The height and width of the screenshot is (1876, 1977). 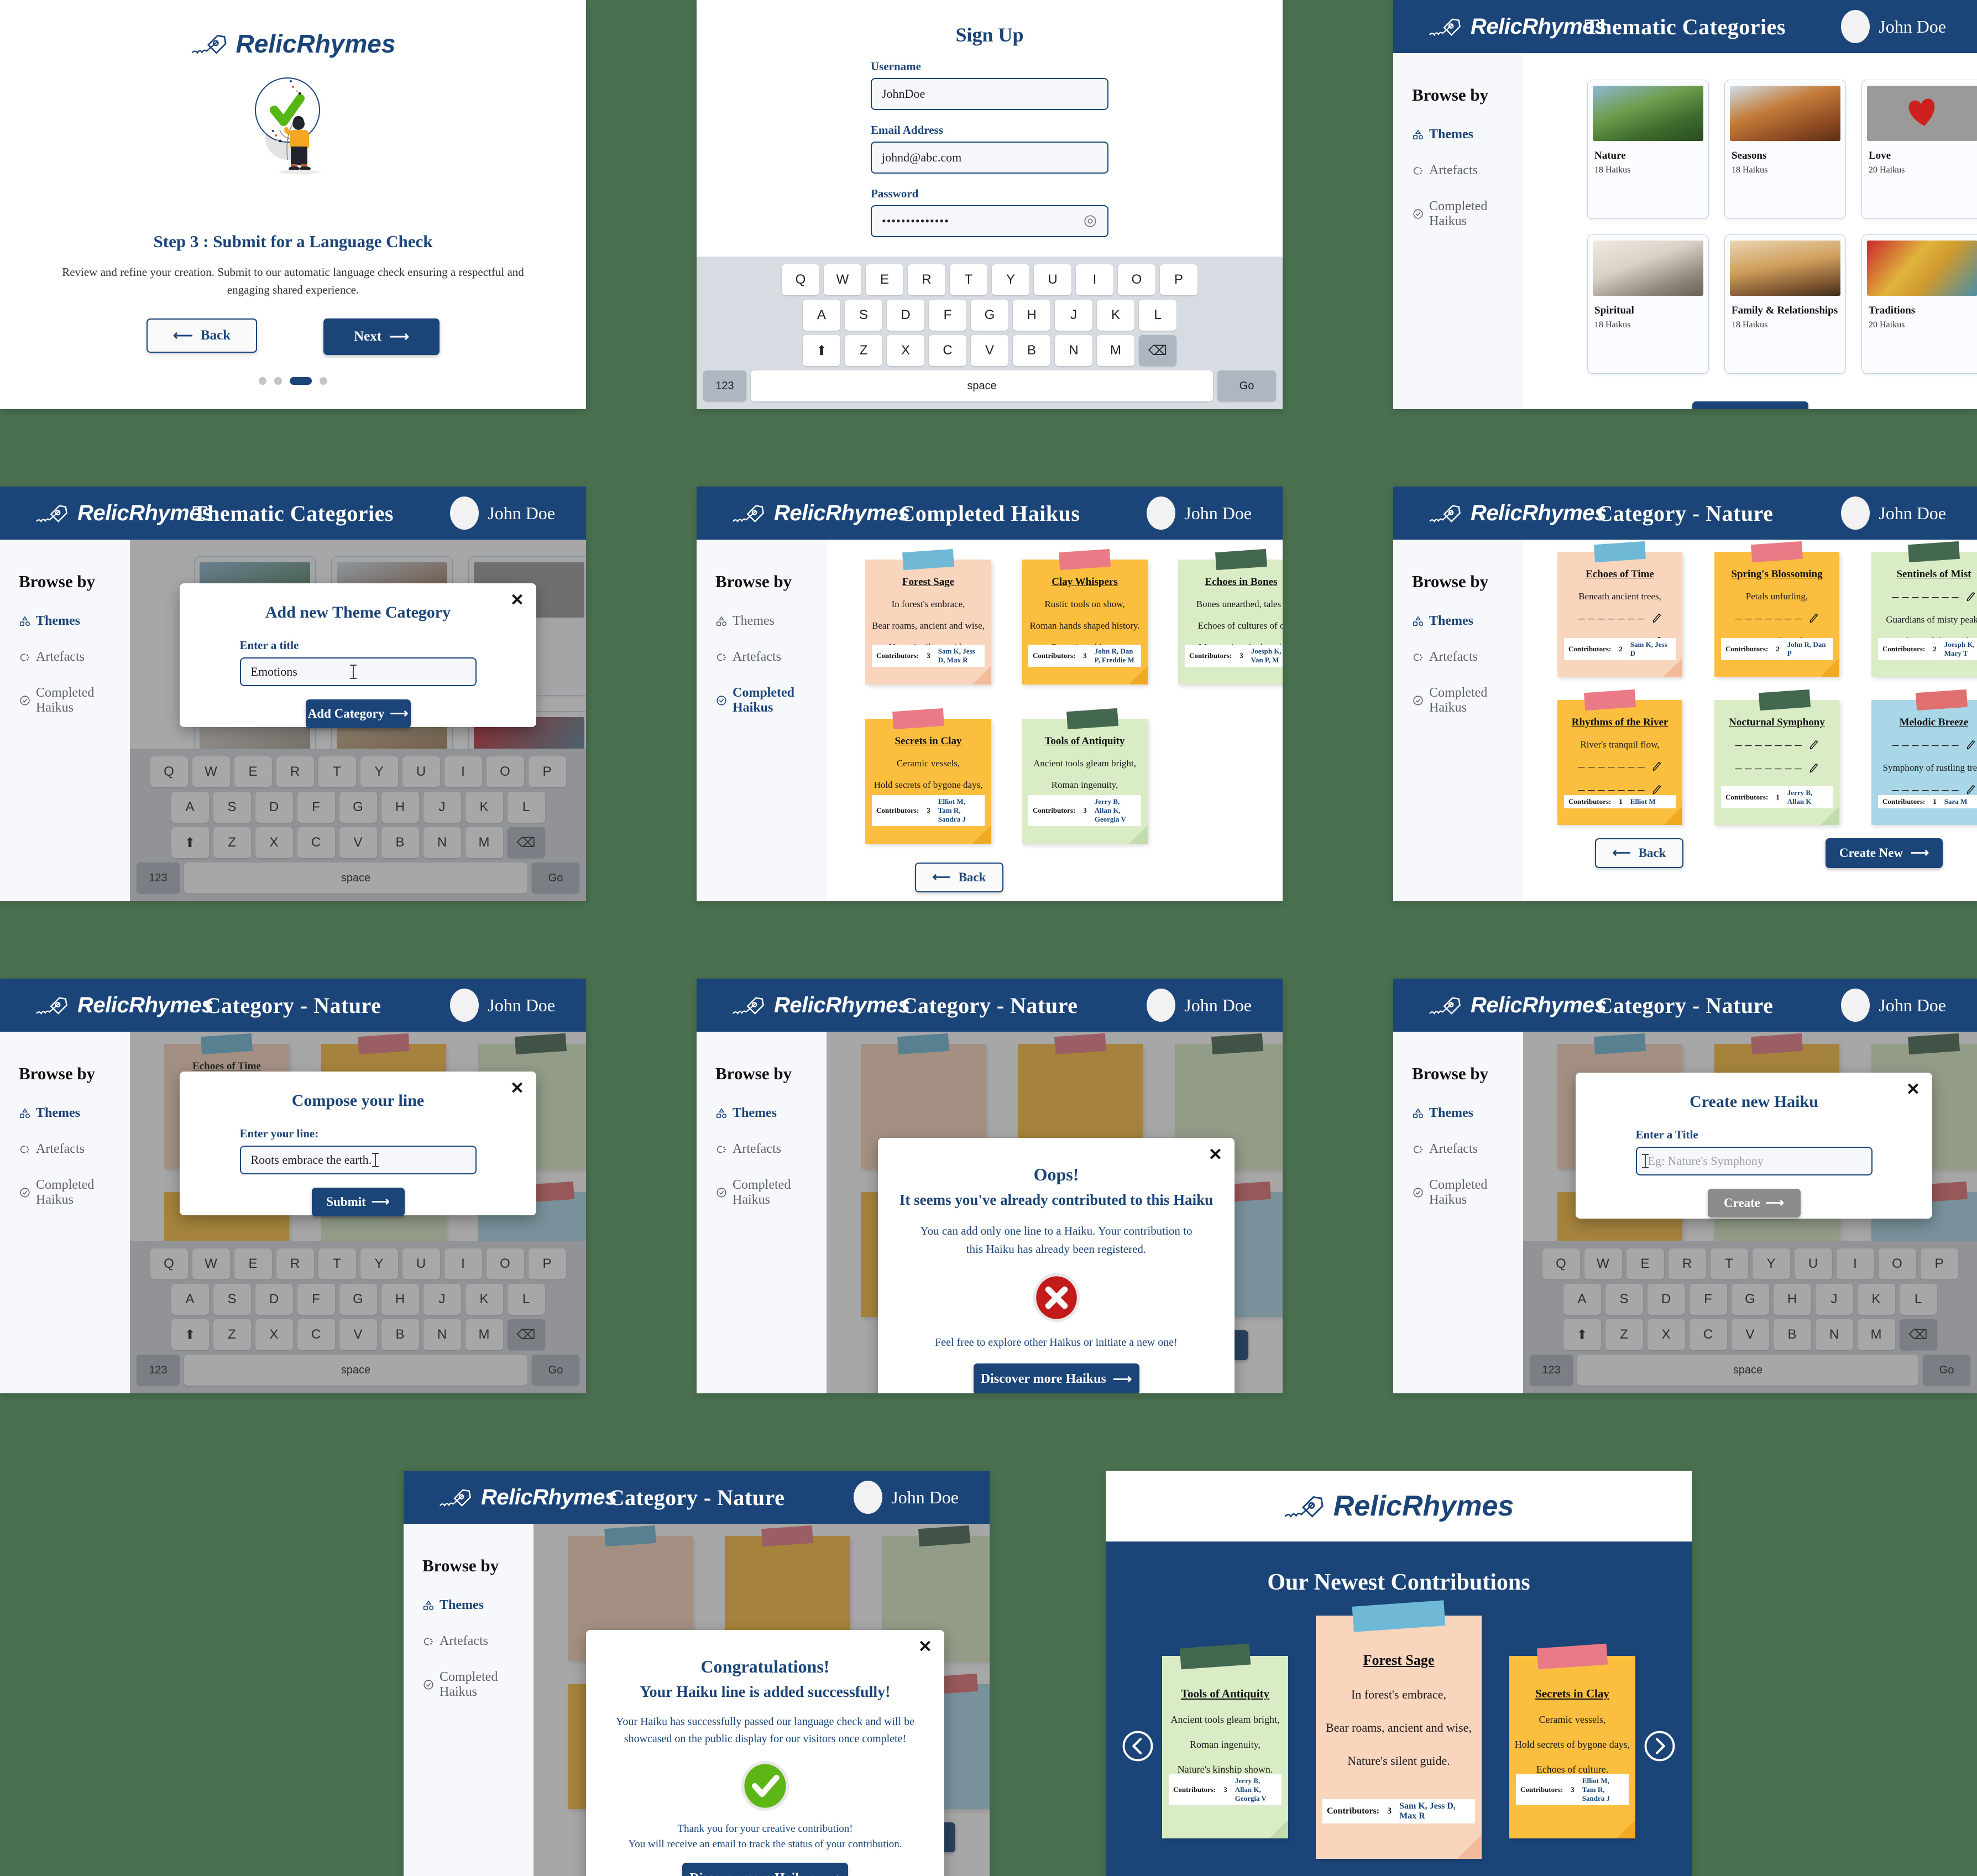 I want to click on key-a: A, so click(x=821, y=316).